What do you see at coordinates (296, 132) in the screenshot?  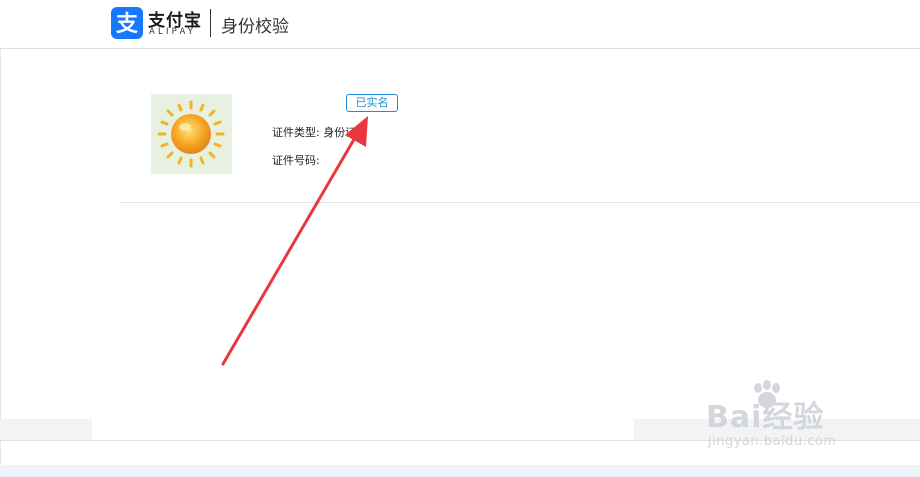 I see `id-type-label: 证件类型:` at bounding box center [296, 132].